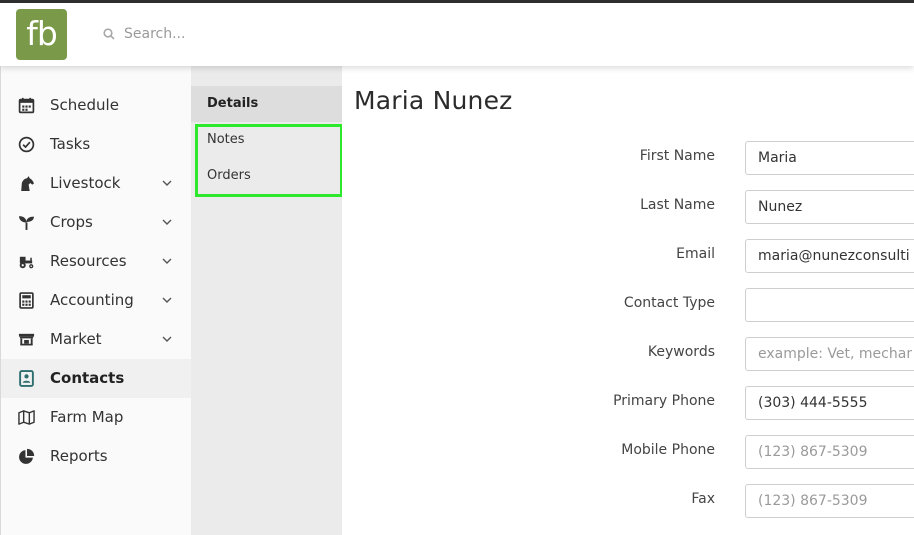 The width and height of the screenshot is (914, 535). Describe the element at coordinates (628, 501) in the screenshot. I see `form-row-fax: Fax` at that location.